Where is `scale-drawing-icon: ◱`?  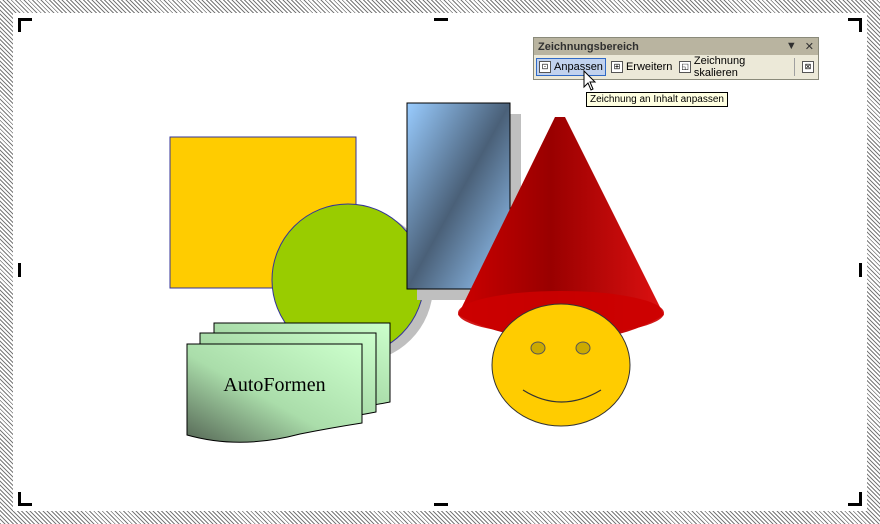 scale-drawing-icon: ◱ is located at coordinates (685, 67).